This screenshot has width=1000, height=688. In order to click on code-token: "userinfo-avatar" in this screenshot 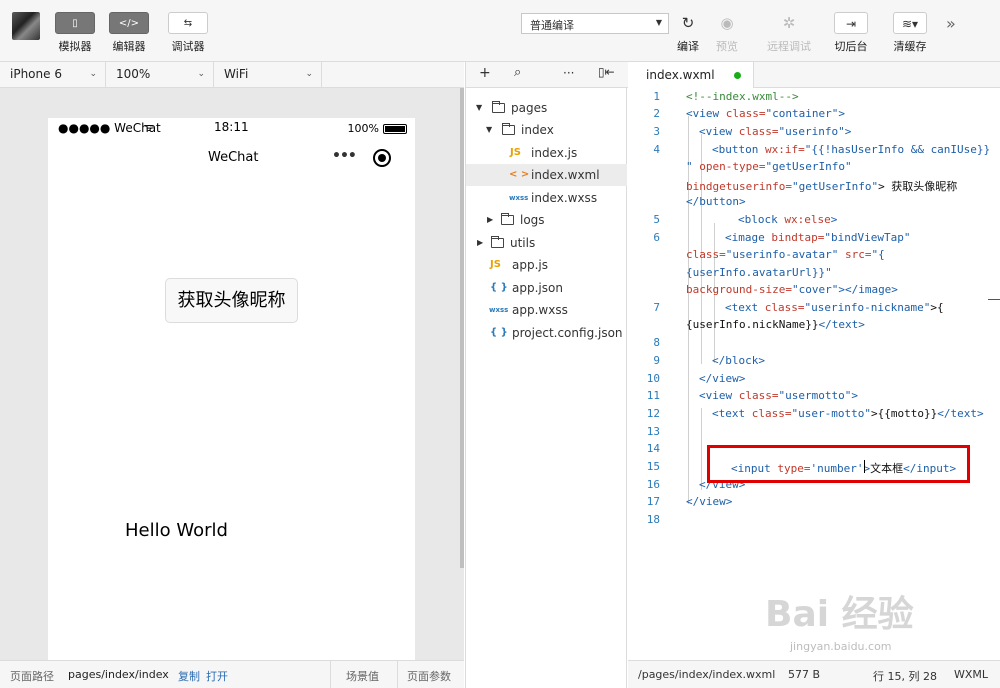, I will do `click(785, 254)`.